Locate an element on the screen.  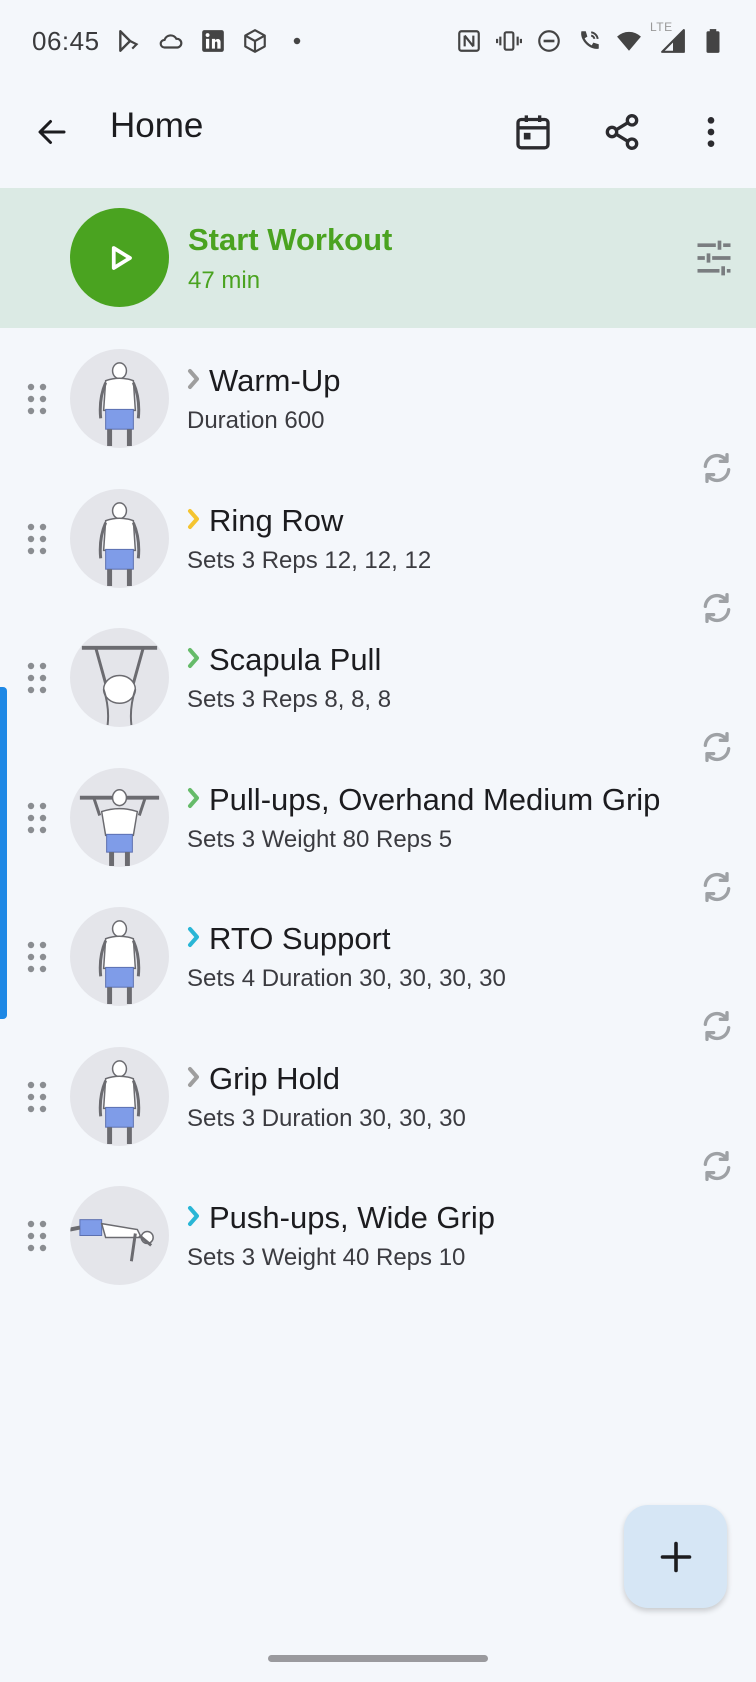
back-button is located at coordinates (52, 132).